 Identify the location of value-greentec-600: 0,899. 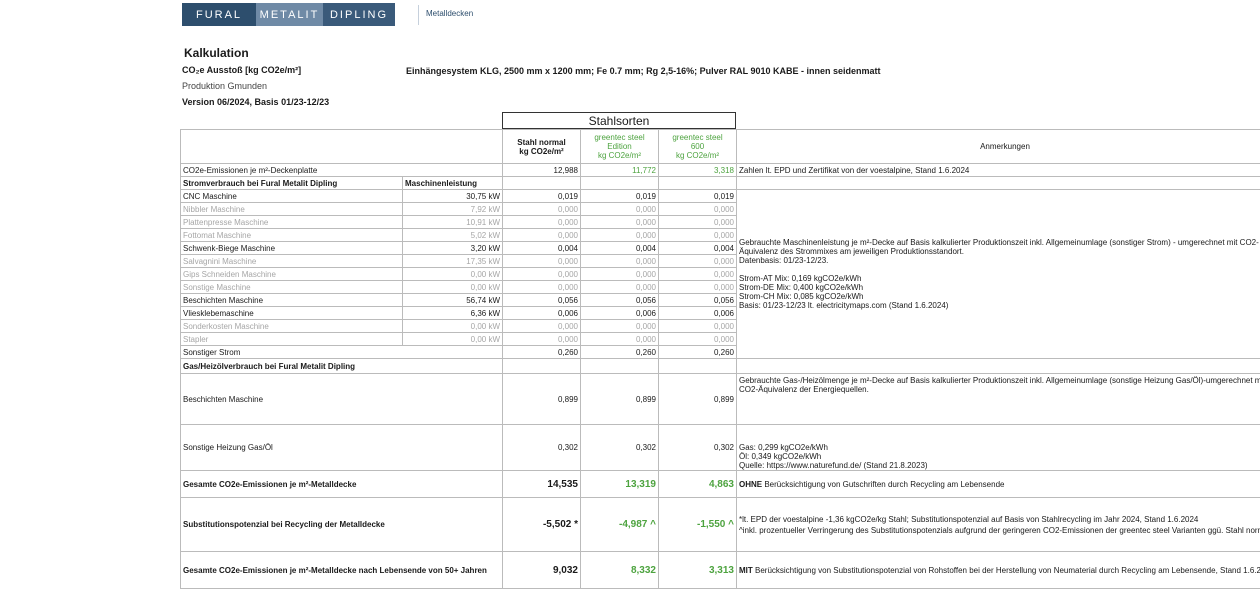
(697, 399).